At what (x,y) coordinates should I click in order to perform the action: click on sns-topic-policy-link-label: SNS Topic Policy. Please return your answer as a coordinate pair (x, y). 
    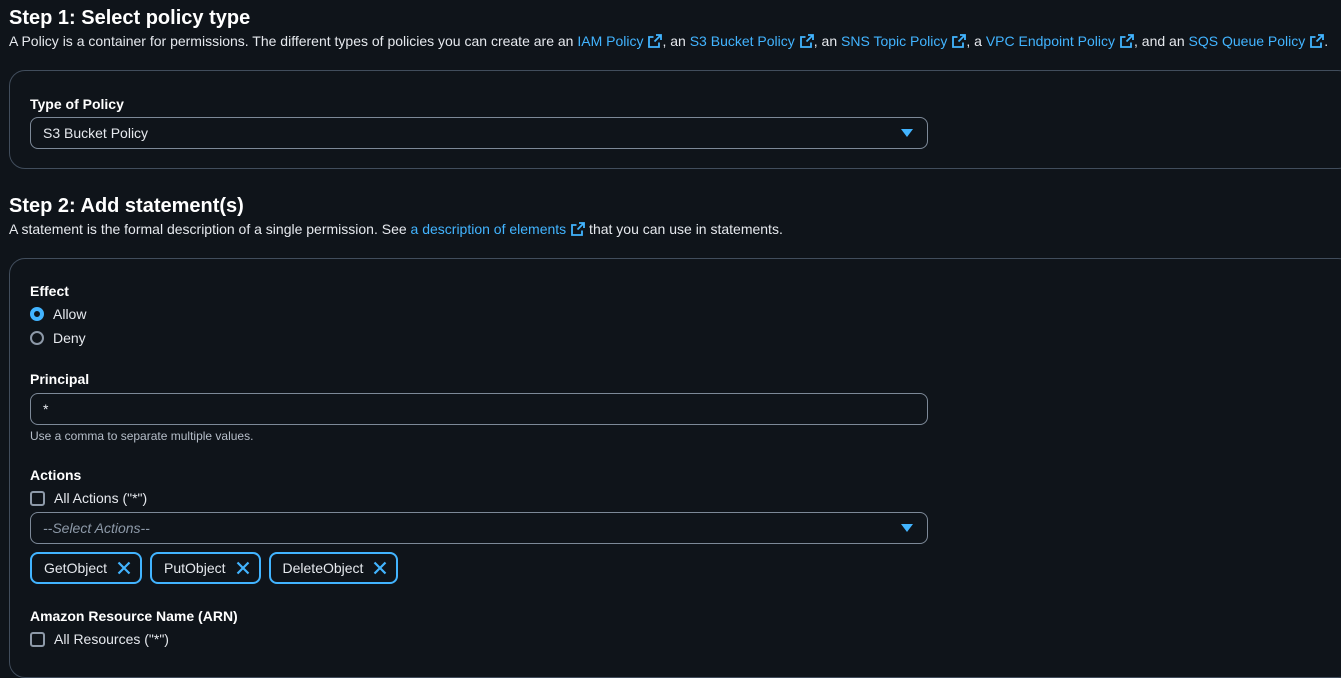
    Looking at the image, I should click on (894, 41).